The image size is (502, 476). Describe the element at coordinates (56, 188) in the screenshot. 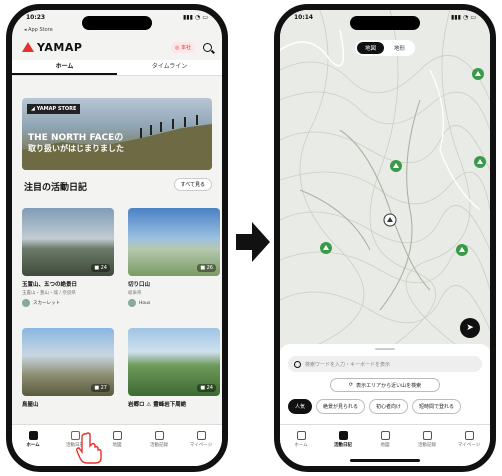

I see `section-title: 注目の活動日記` at that location.